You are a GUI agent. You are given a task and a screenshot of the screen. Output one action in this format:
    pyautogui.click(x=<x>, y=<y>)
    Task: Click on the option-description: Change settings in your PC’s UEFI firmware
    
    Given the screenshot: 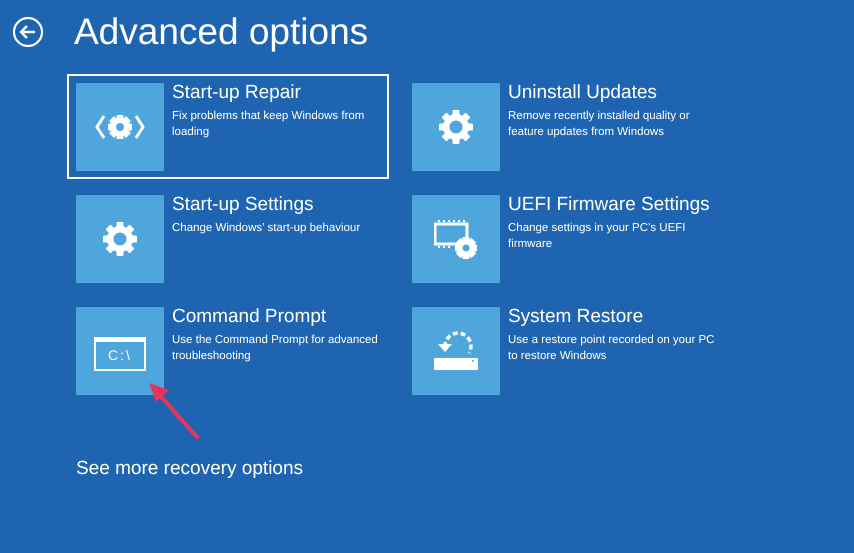 What is the action you would take?
    pyautogui.click(x=597, y=236)
    